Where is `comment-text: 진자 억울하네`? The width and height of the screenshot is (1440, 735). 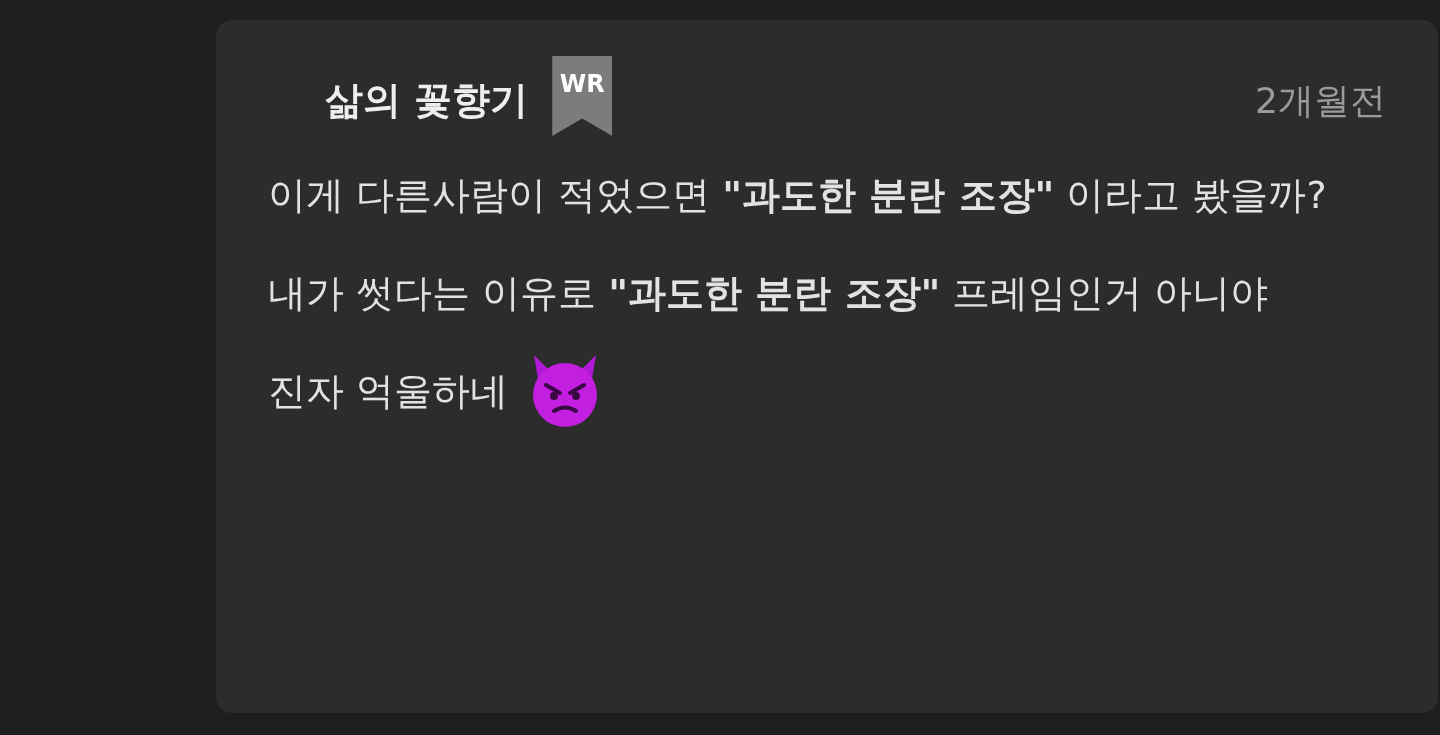
comment-text: 진자 억울하네 is located at coordinates (388, 391).